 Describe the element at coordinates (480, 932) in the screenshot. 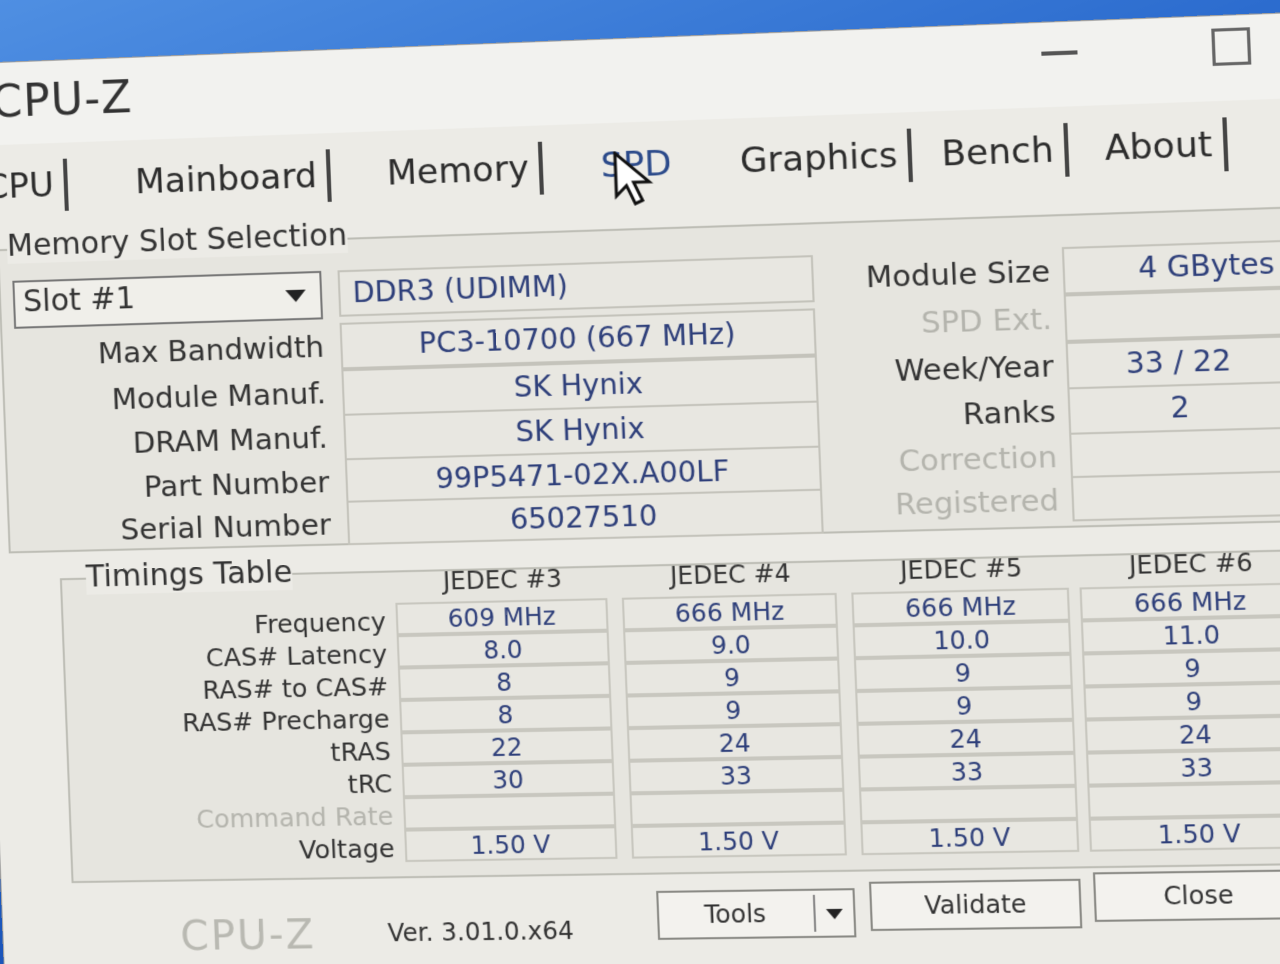

I see `version-label: Ver. 3.01.0.x64` at that location.